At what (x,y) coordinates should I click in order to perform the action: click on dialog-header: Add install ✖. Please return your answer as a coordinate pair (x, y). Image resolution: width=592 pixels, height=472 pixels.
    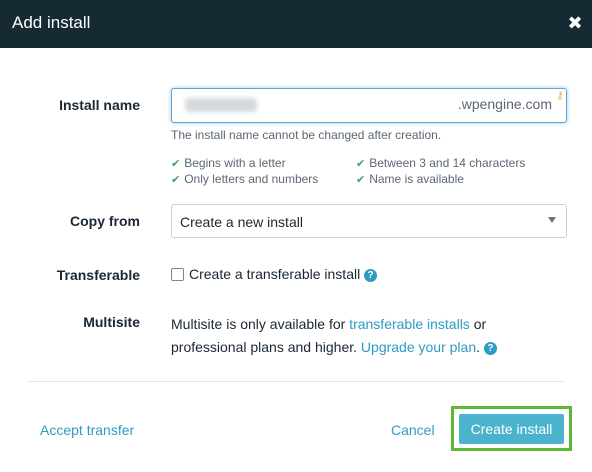
    Looking at the image, I should click on (296, 24).